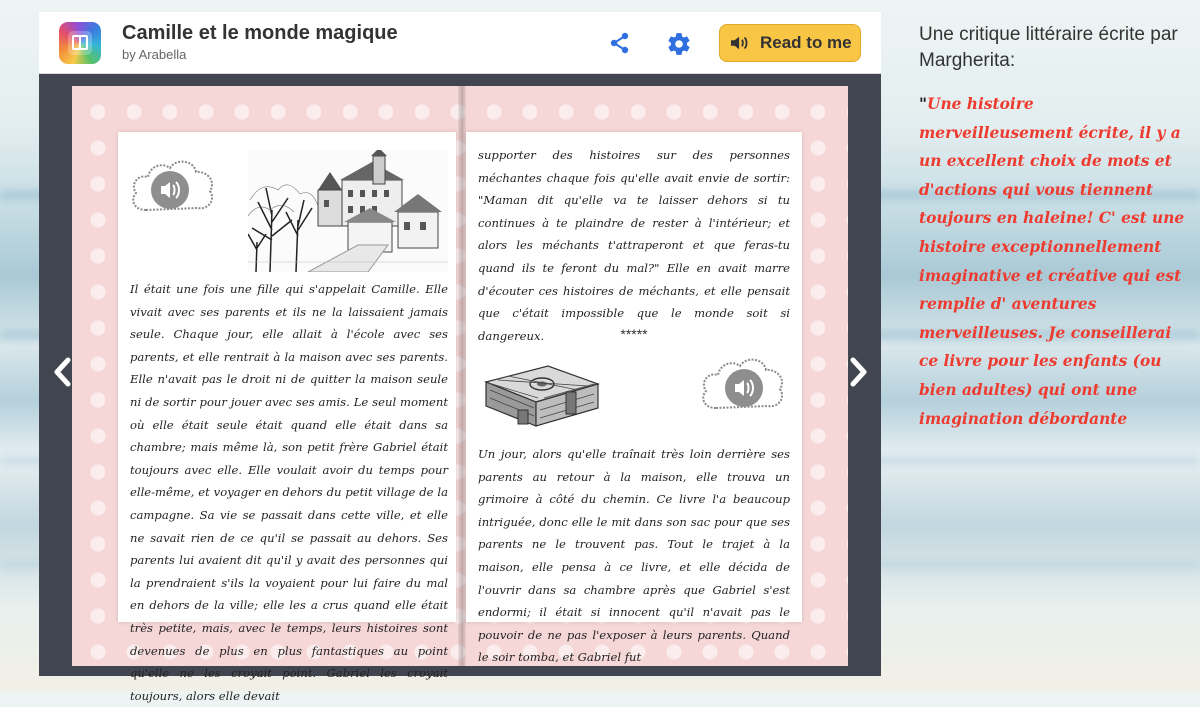 The width and height of the screenshot is (1200, 707). I want to click on book-author: by Arabella, so click(154, 54).